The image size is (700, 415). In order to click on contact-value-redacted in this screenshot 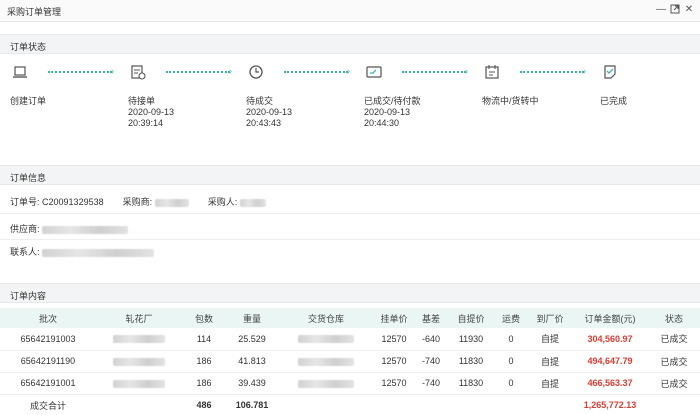, I will do `click(98, 252)`.